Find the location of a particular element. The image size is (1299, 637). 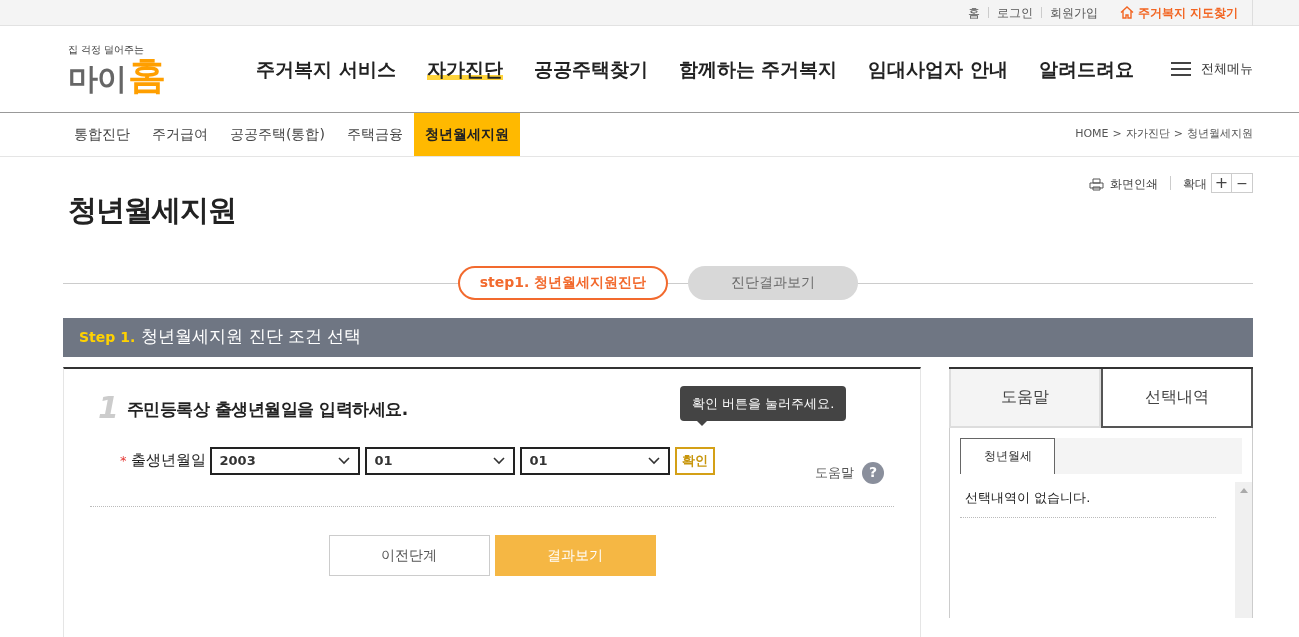

previous-button: 이전단계 is located at coordinates (409, 555).